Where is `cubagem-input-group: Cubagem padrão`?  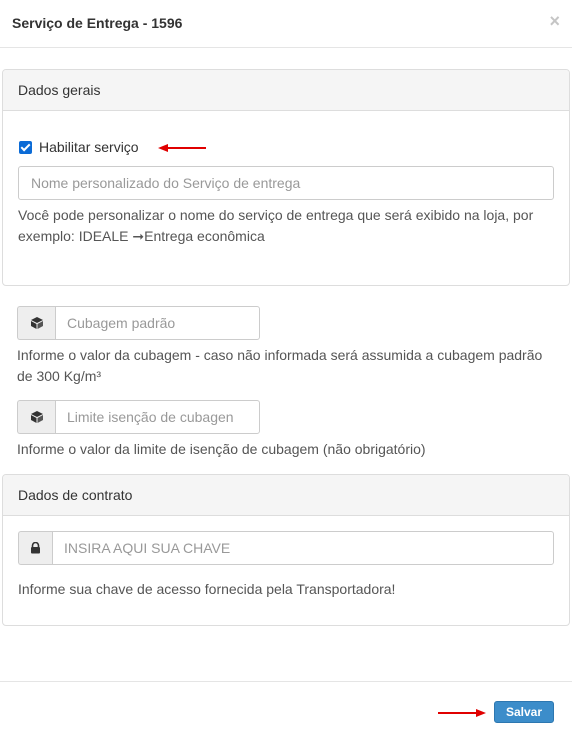 cubagem-input-group: Cubagem padrão is located at coordinates (138, 323).